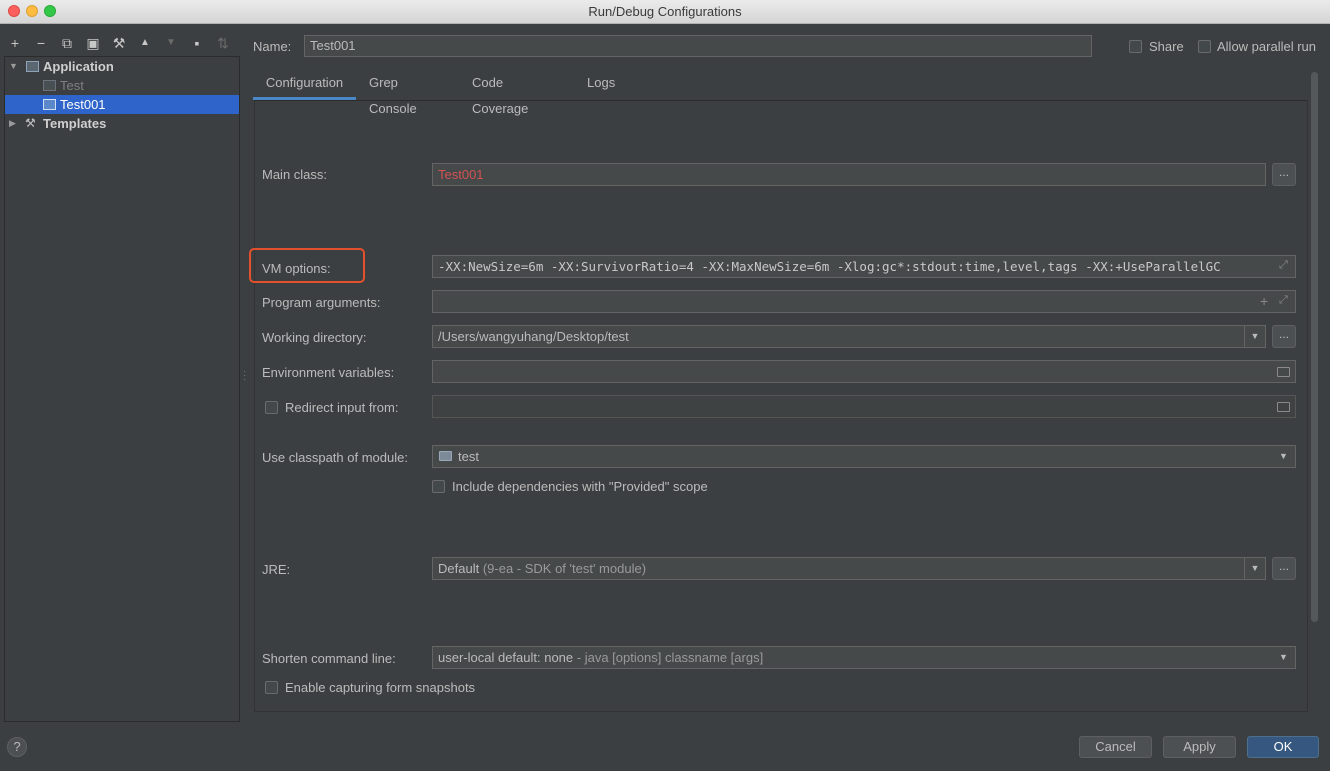 This screenshot has height=771, width=1330. What do you see at coordinates (197, 43) in the screenshot?
I see `new-folder-icon: ▪` at bounding box center [197, 43].